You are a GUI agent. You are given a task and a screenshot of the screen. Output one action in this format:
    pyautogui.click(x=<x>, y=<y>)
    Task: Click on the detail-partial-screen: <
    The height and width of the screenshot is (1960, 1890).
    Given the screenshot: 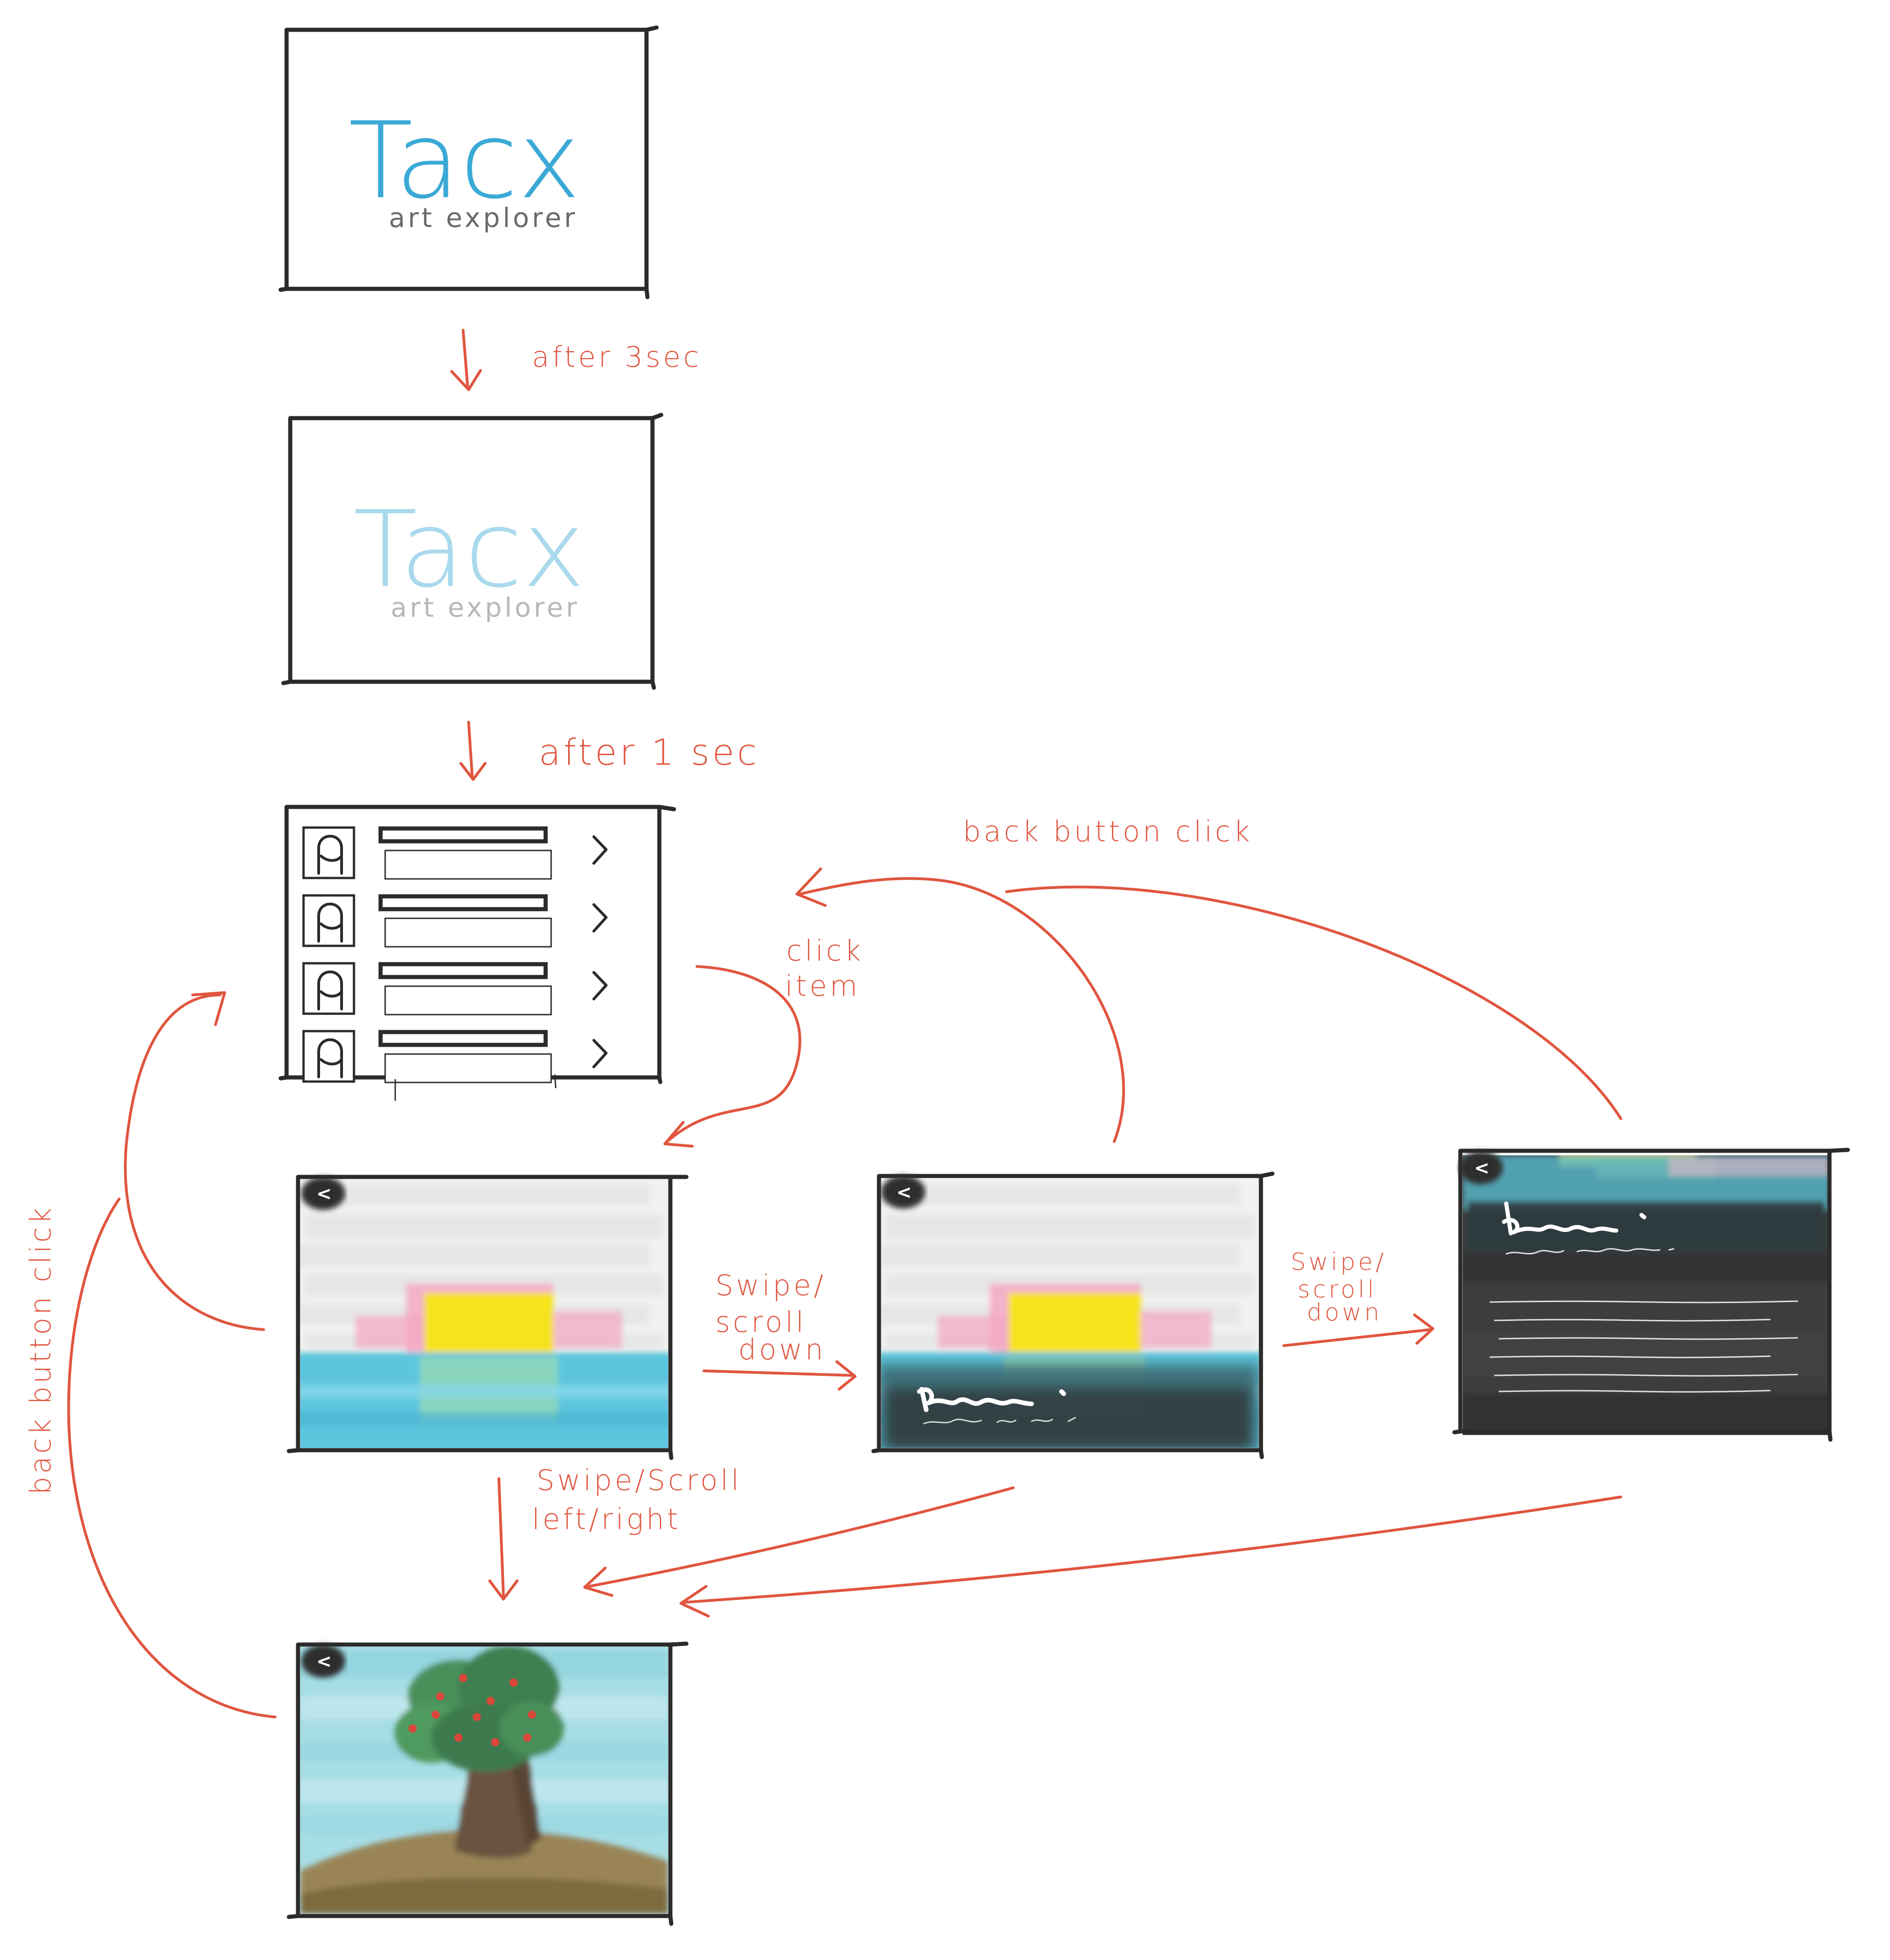 What is the action you would take?
    pyautogui.click(x=1073, y=1315)
    